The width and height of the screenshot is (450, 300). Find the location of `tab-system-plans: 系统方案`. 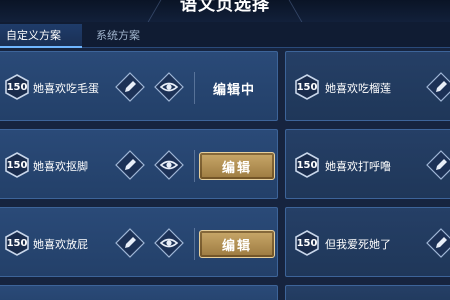

tab-system-plans: 系统方案 is located at coordinates (130, 36).